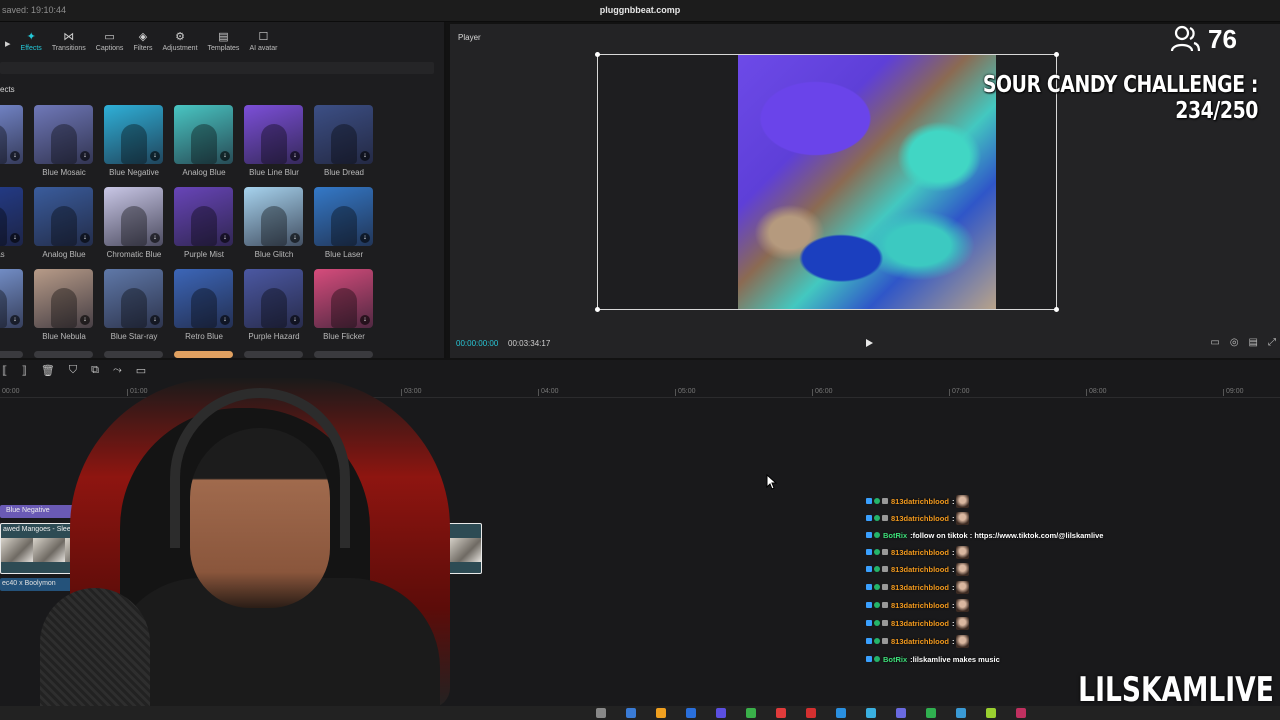  I want to click on toolbar-tab-label: Effects, so click(31, 48).